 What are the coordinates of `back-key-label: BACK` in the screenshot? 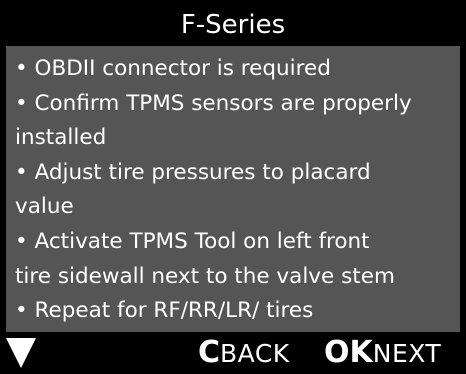 It's located at (255, 353).